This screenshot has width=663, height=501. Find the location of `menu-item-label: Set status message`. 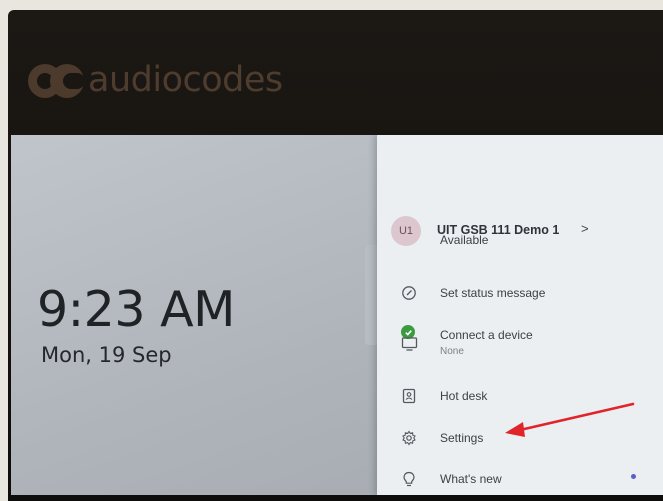

menu-item-label: Set status message is located at coordinates (493, 293).